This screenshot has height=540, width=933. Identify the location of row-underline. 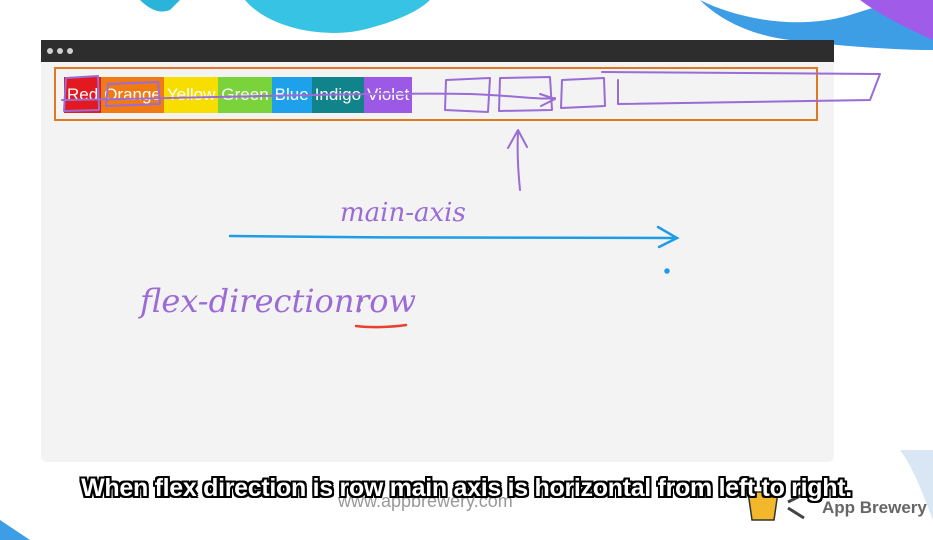
(381, 326).